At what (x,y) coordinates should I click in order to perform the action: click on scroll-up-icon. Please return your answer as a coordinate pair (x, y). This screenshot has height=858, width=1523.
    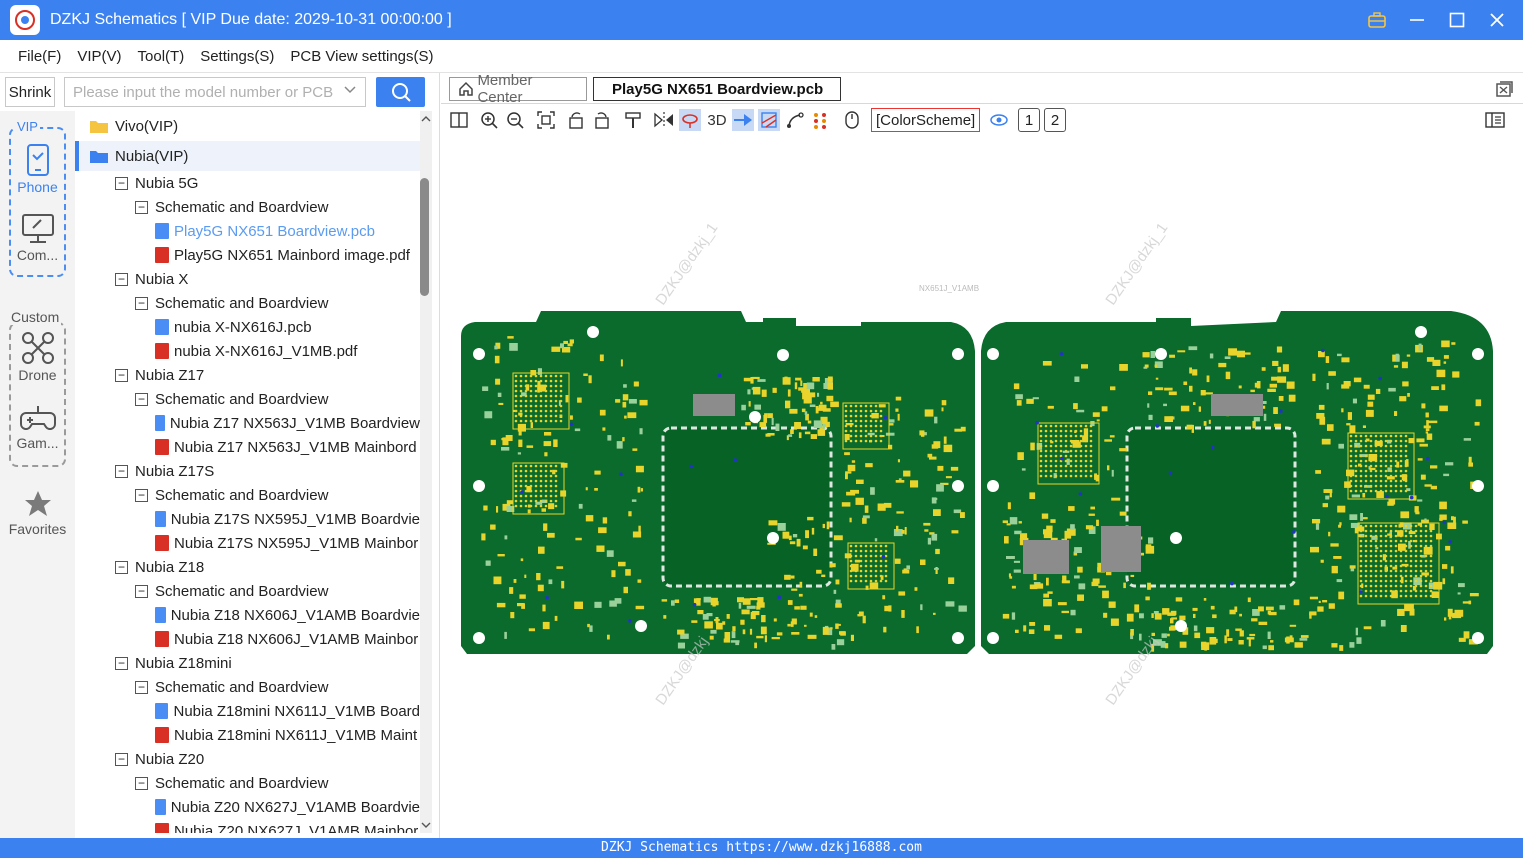
    Looking at the image, I should click on (426, 119).